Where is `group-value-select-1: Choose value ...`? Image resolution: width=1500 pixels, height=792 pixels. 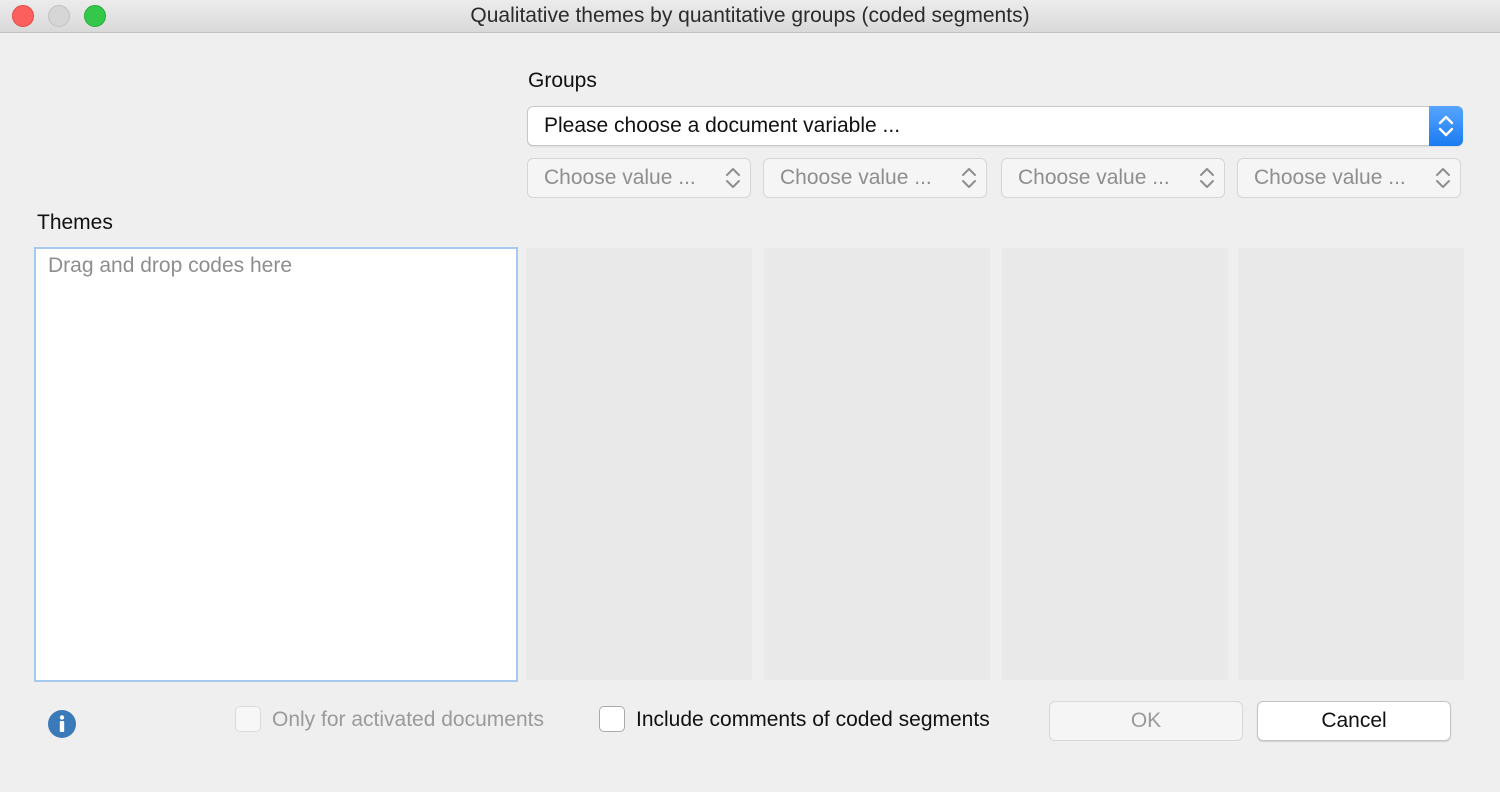 group-value-select-1: Choose value ... is located at coordinates (639, 178).